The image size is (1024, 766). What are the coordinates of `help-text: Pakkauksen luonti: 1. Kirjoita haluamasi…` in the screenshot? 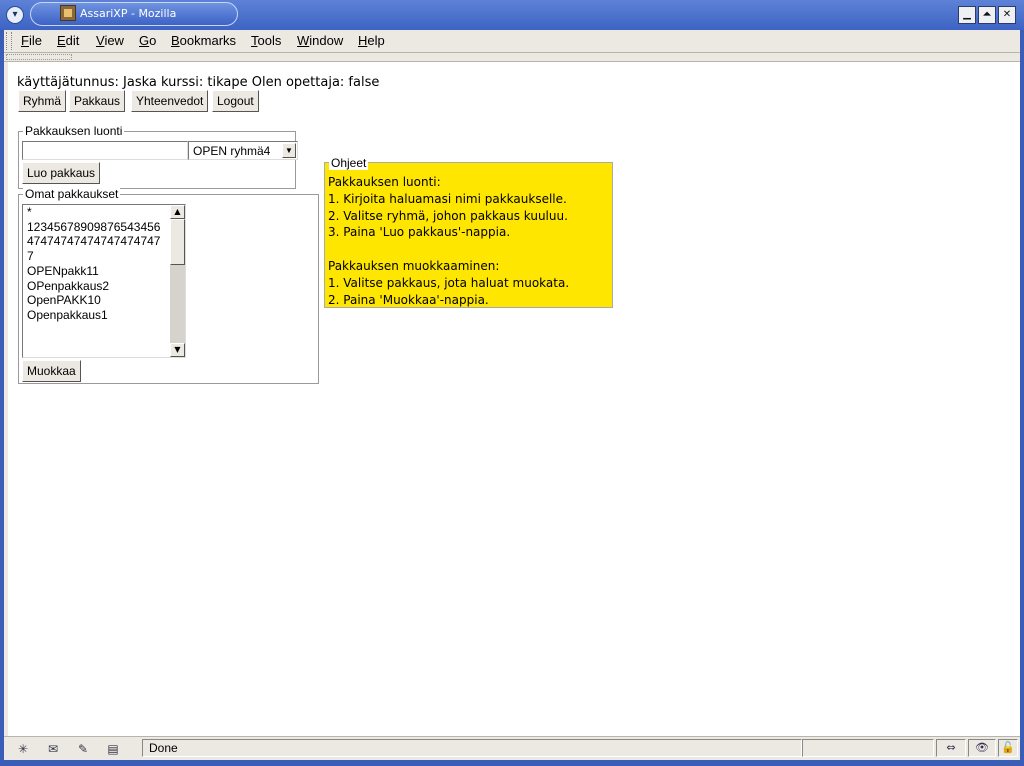 It's located at (448, 241).